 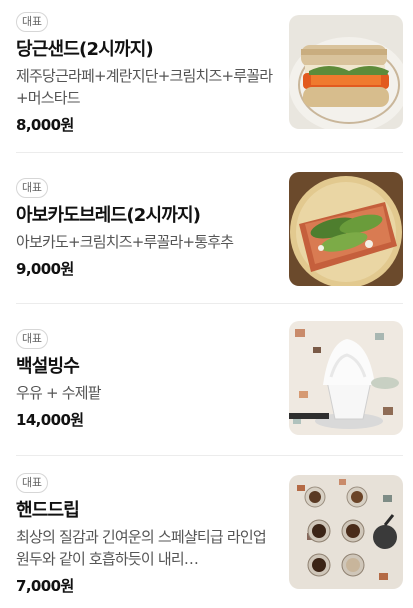 I want to click on avocado-toast-image, so click(x=346, y=229).